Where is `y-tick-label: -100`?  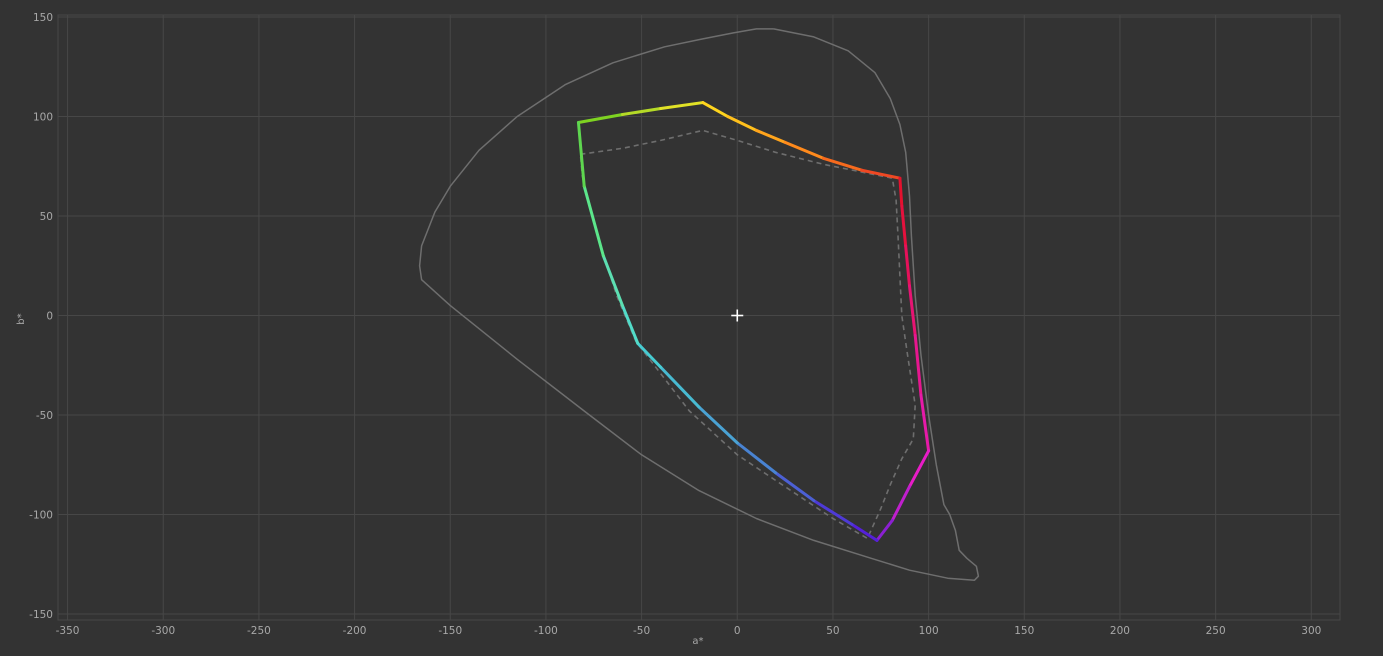
y-tick-label: -100 is located at coordinates (41, 516).